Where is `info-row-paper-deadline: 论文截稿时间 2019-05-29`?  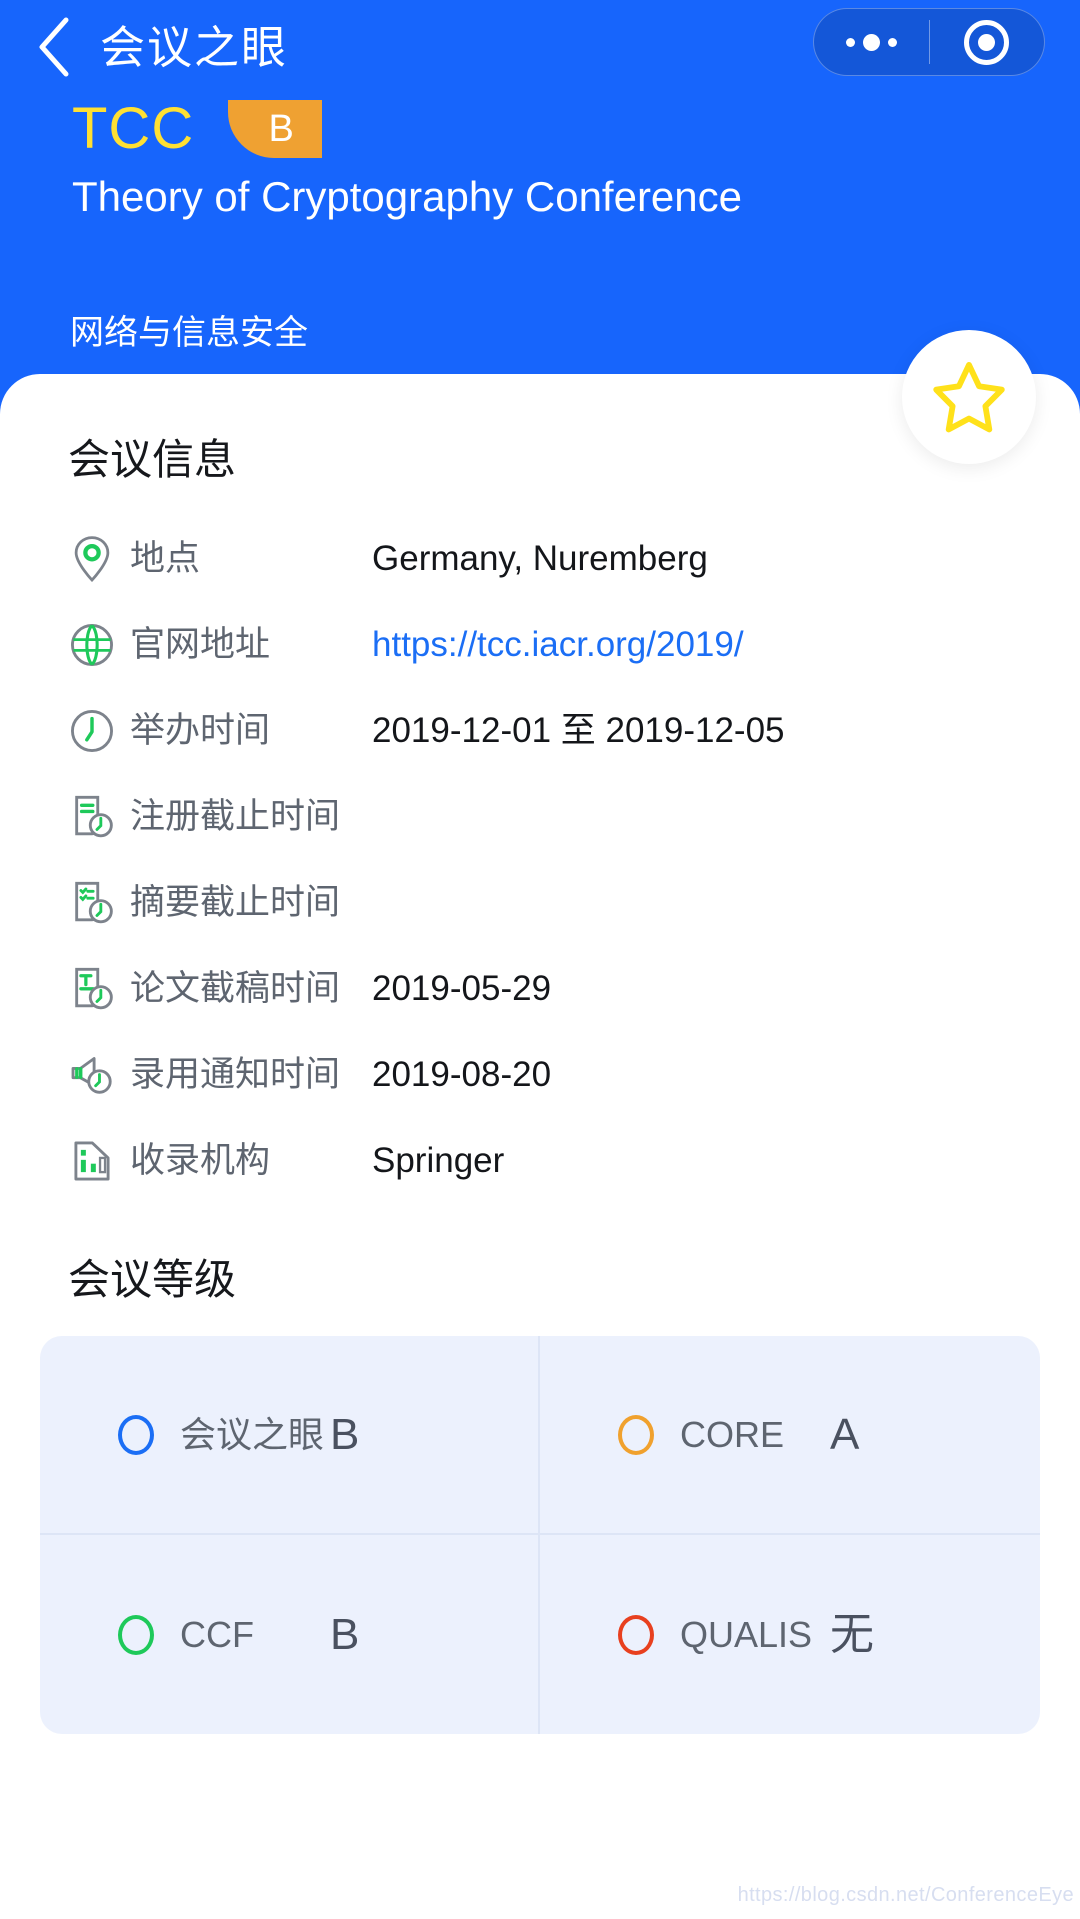
info-row-paper-deadline: 论文截稿时间 2019-05-29 is located at coordinates (540, 989).